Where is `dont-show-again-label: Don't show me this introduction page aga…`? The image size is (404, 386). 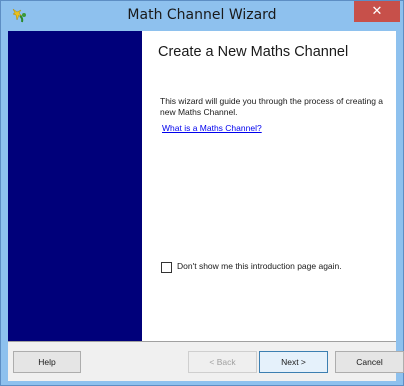 dont-show-again-label: Don't show me this introduction page aga… is located at coordinates (259, 266).